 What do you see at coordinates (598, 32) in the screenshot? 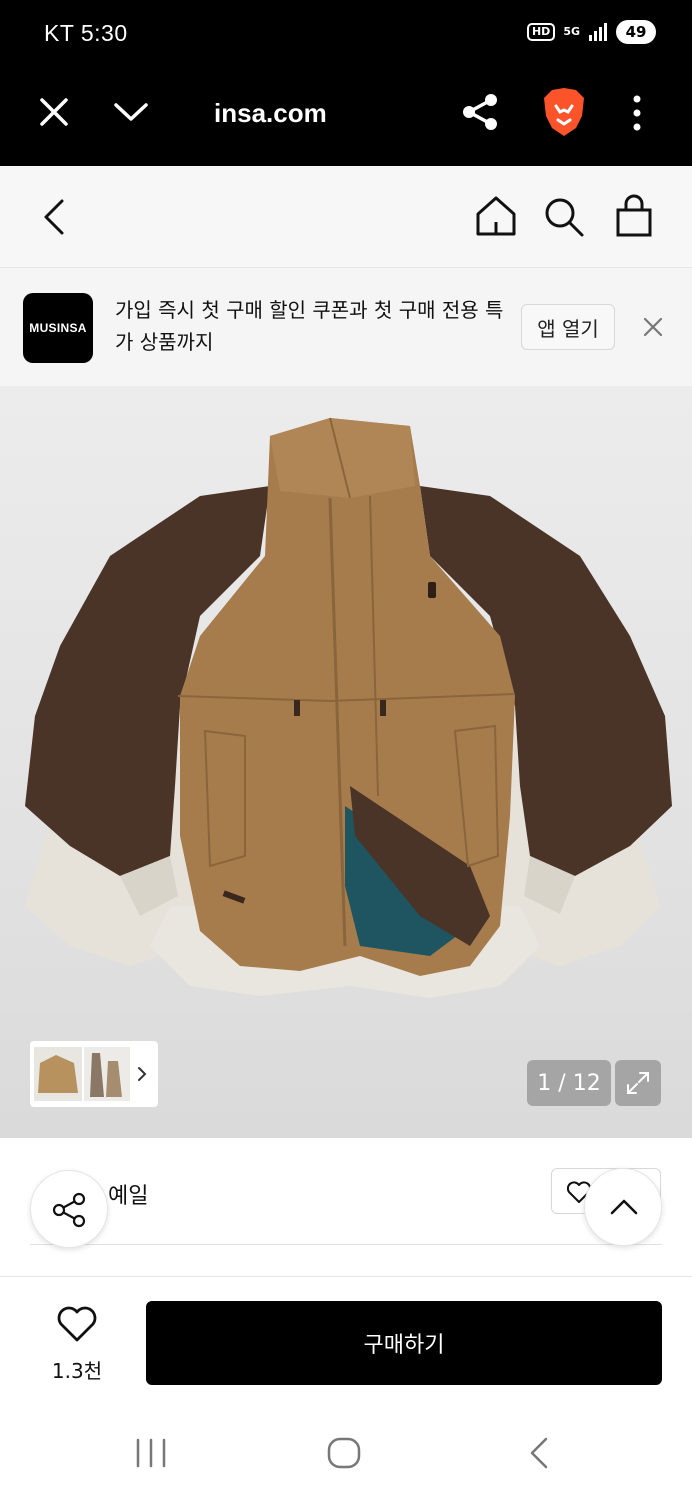
I see `signal-icon` at bounding box center [598, 32].